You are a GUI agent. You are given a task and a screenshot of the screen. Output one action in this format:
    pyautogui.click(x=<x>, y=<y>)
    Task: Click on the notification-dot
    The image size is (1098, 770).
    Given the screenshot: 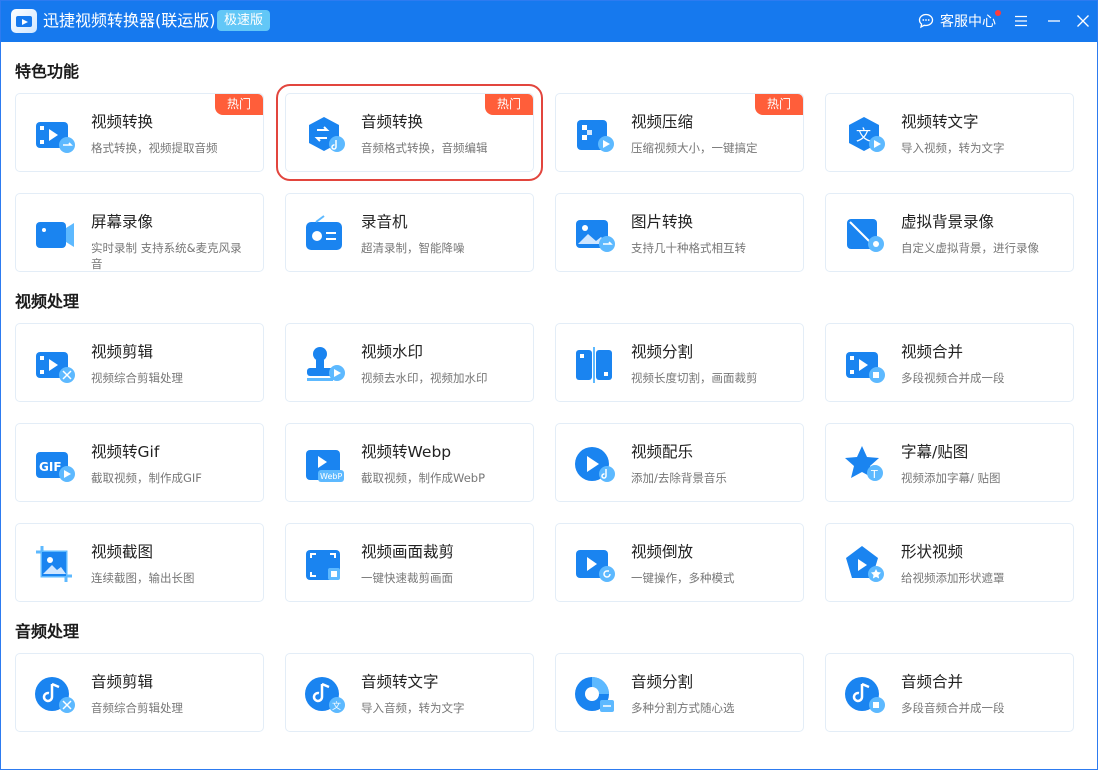 What is the action you would take?
    pyautogui.click(x=998, y=13)
    